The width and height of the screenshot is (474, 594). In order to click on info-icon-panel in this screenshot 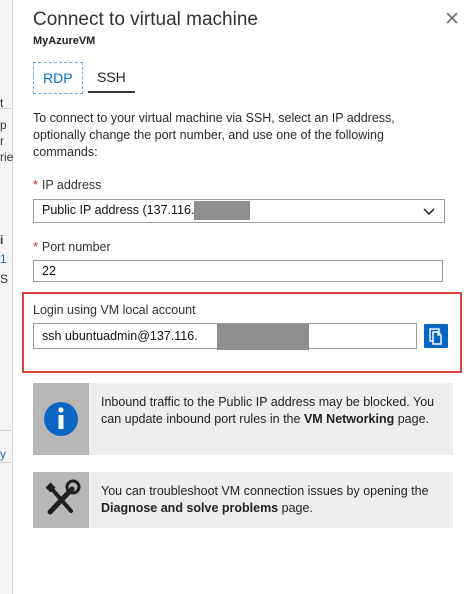, I will do `click(61, 419)`.